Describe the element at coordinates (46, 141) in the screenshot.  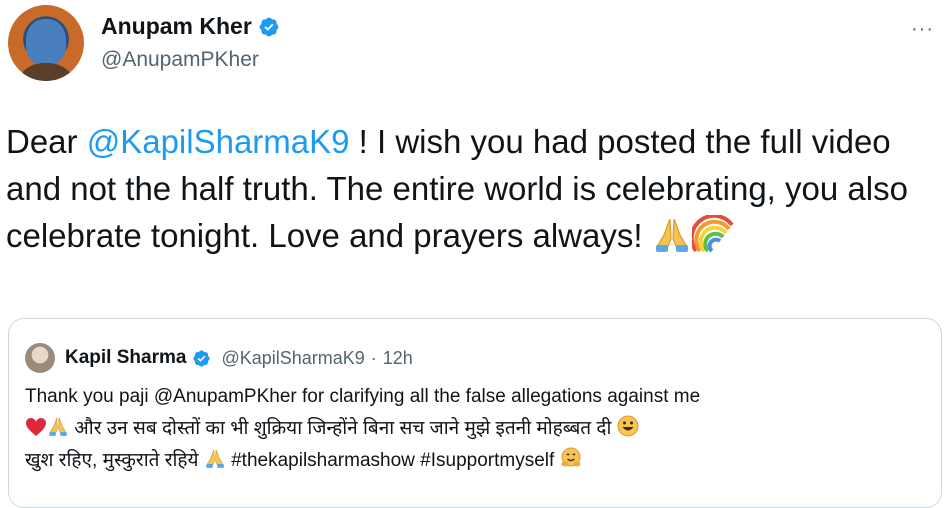
I see `tweet-text-start: Dear` at that location.